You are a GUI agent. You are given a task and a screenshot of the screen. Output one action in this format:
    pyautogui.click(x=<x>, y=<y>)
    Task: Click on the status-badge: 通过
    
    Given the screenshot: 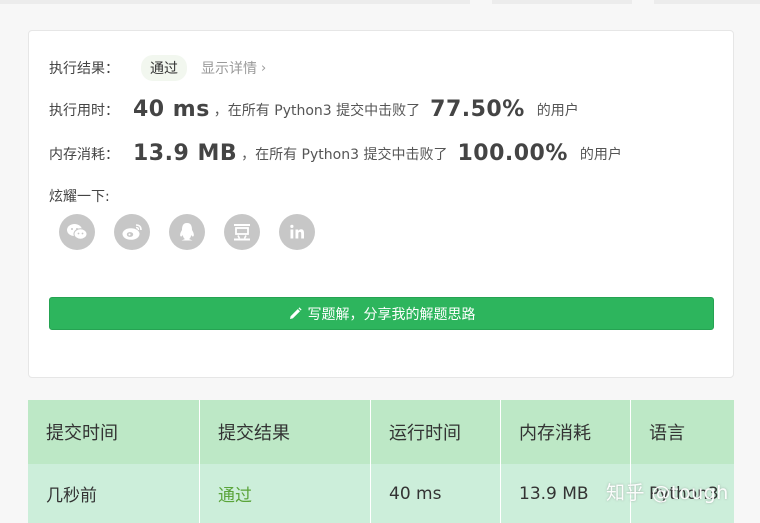 What is the action you would take?
    pyautogui.click(x=164, y=68)
    